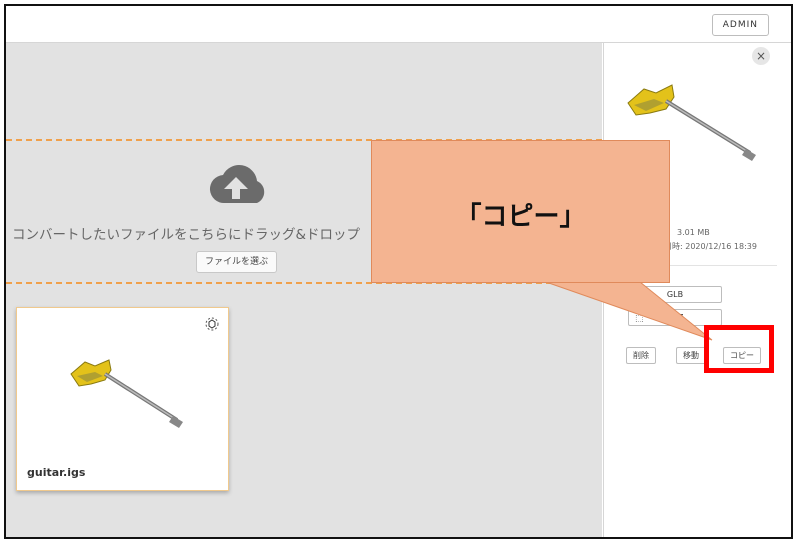 Image resolution: width=800 pixels, height=544 pixels. Describe the element at coordinates (739, 349) in the screenshot. I see `copy-highlight-box` at that location.